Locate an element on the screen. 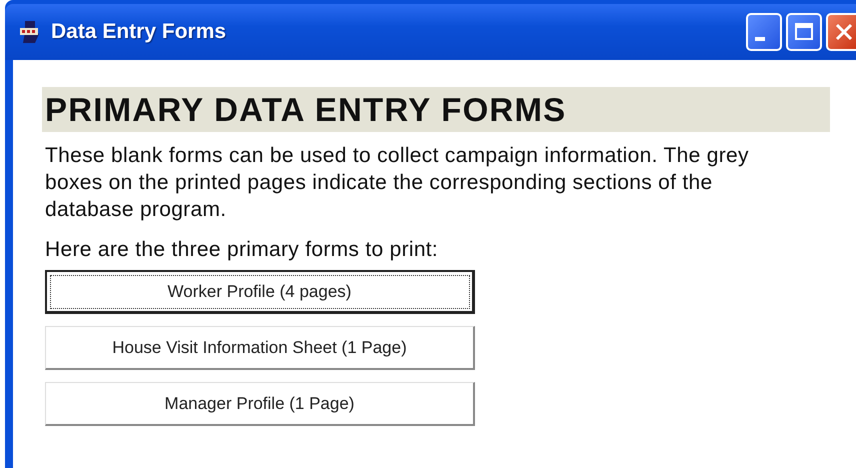 This screenshot has height=468, width=856. minimize-button is located at coordinates (764, 32).